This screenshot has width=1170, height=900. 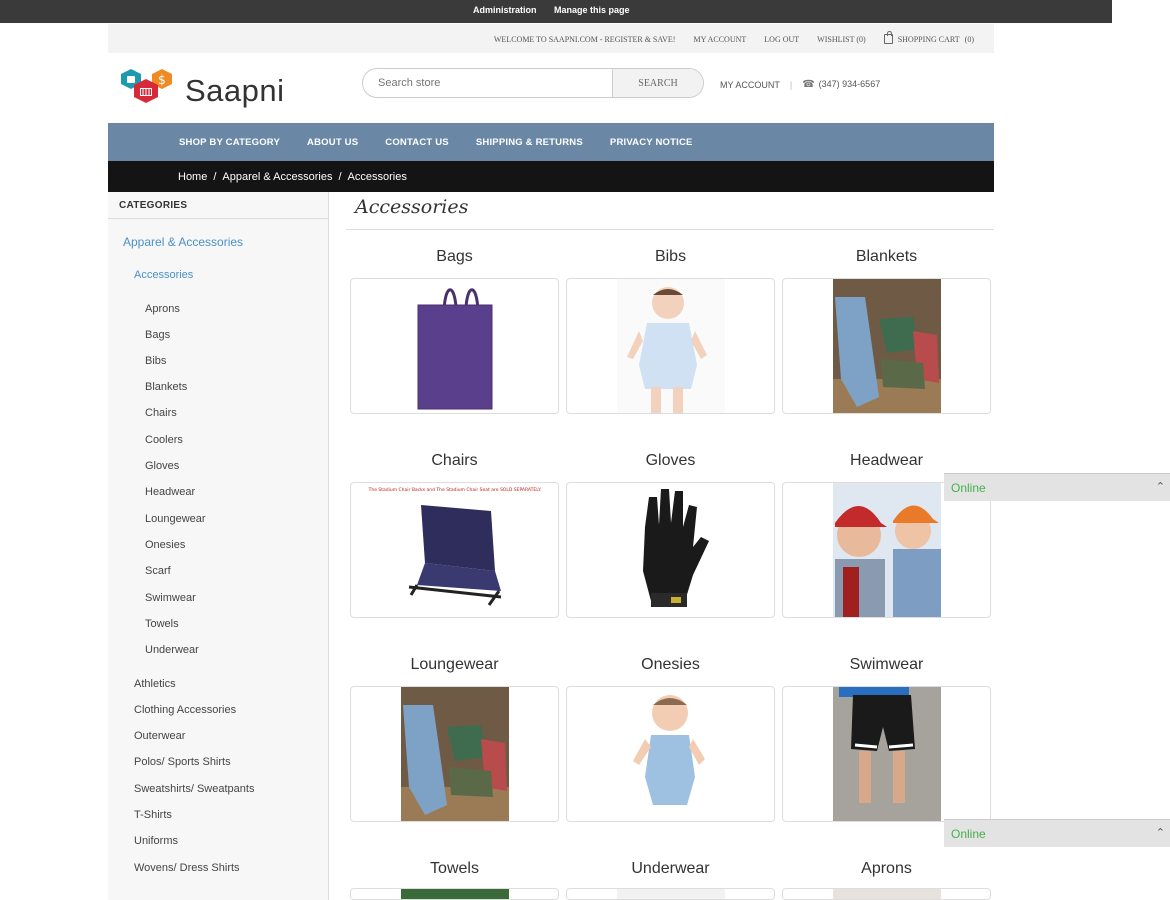 What do you see at coordinates (235, 90) in the screenshot?
I see `logo-text: Saapni` at bounding box center [235, 90].